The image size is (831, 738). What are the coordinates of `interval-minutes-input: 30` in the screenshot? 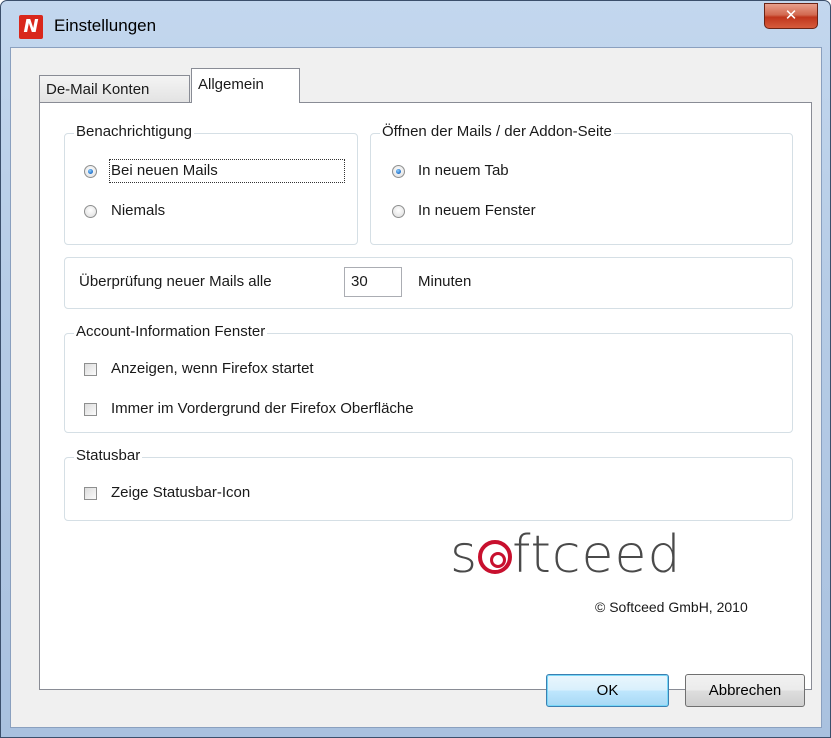 It's located at (373, 282).